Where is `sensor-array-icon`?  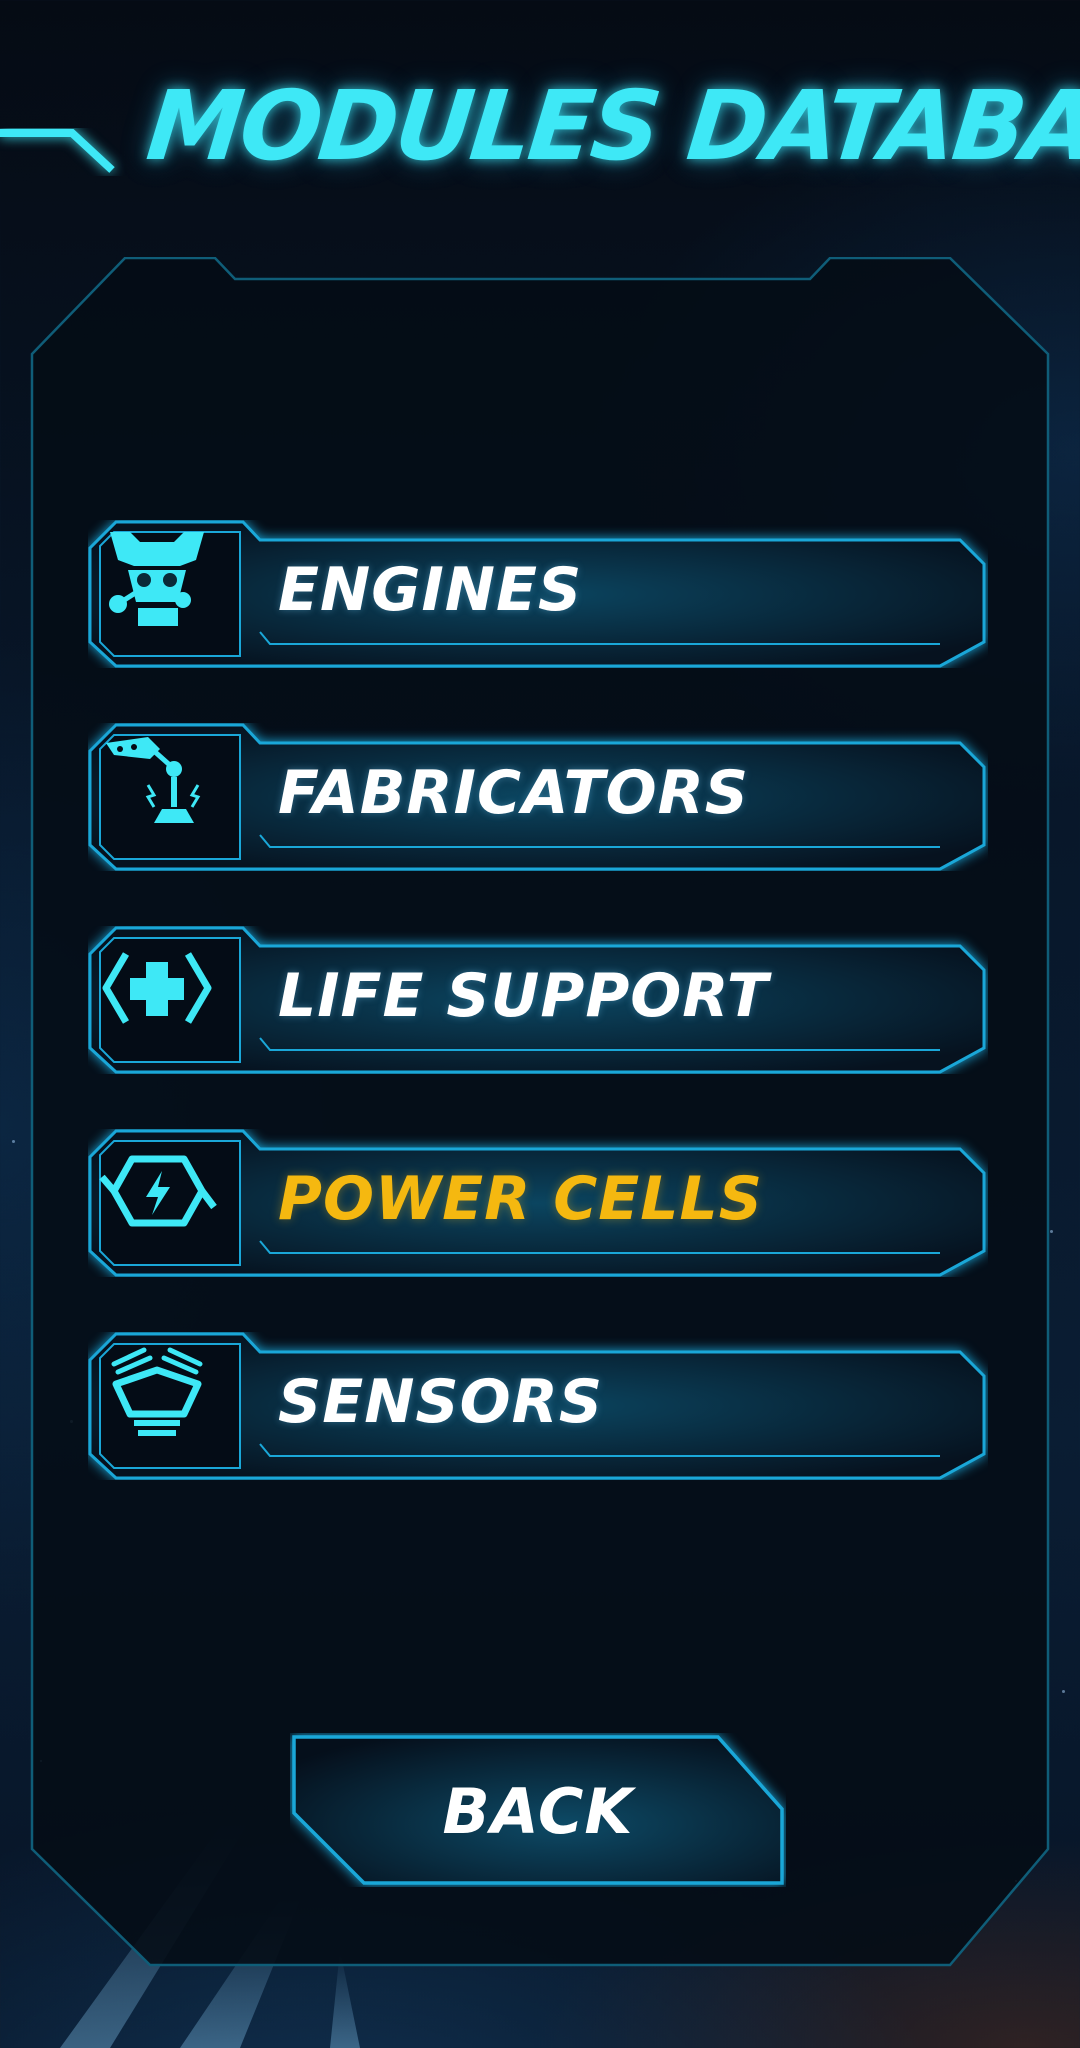
sensor-array-icon is located at coordinates (157, 1391).